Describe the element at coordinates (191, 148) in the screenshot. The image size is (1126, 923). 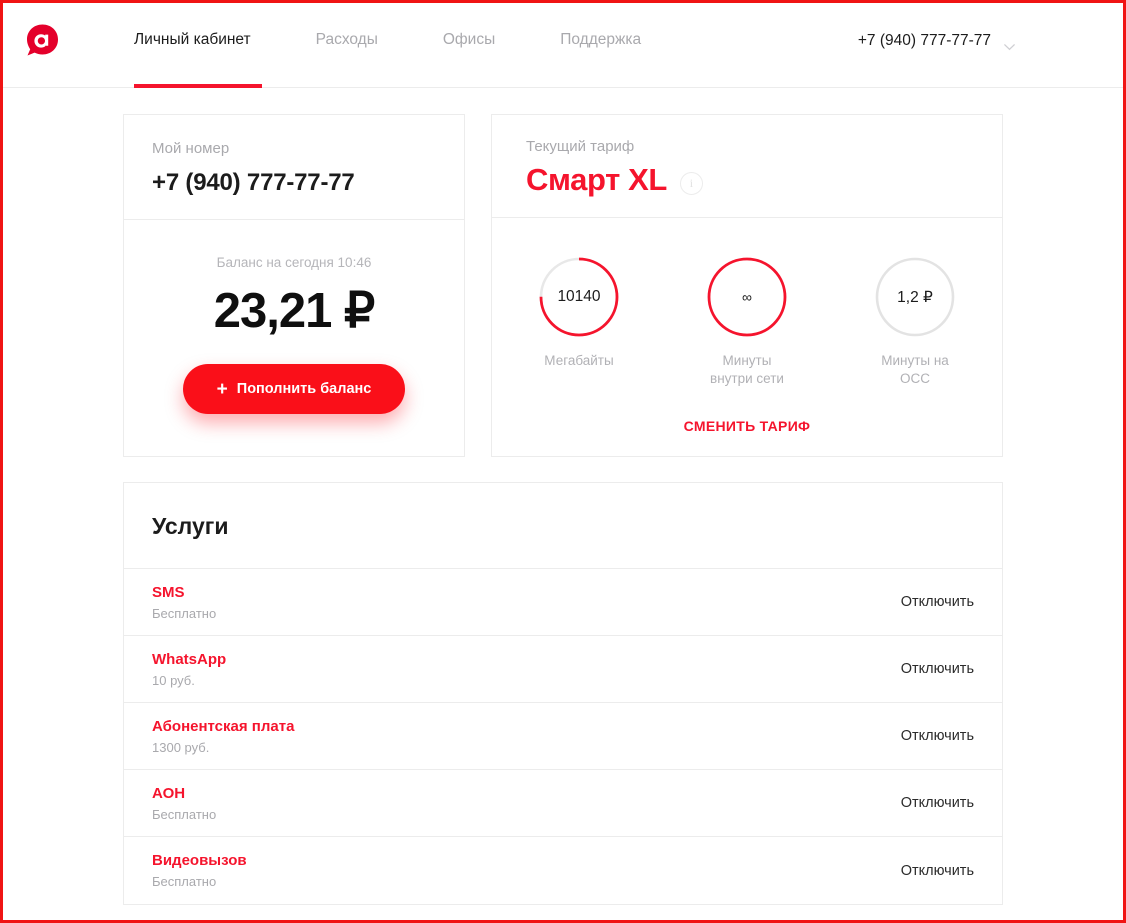
I see `my-number-label: Мой номер` at that location.